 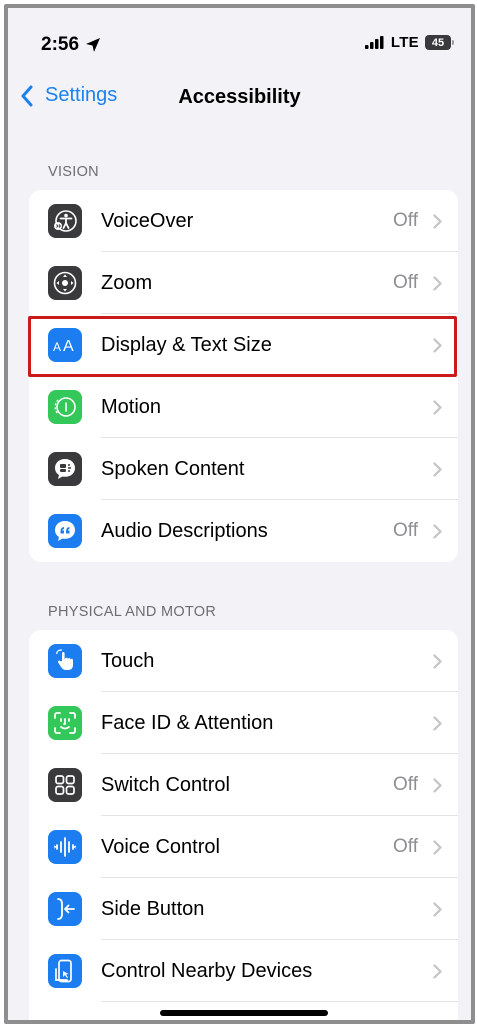 What do you see at coordinates (147, 220) in the screenshot?
I see `row-label: VoiceOver` at bounding box center [147, 220].